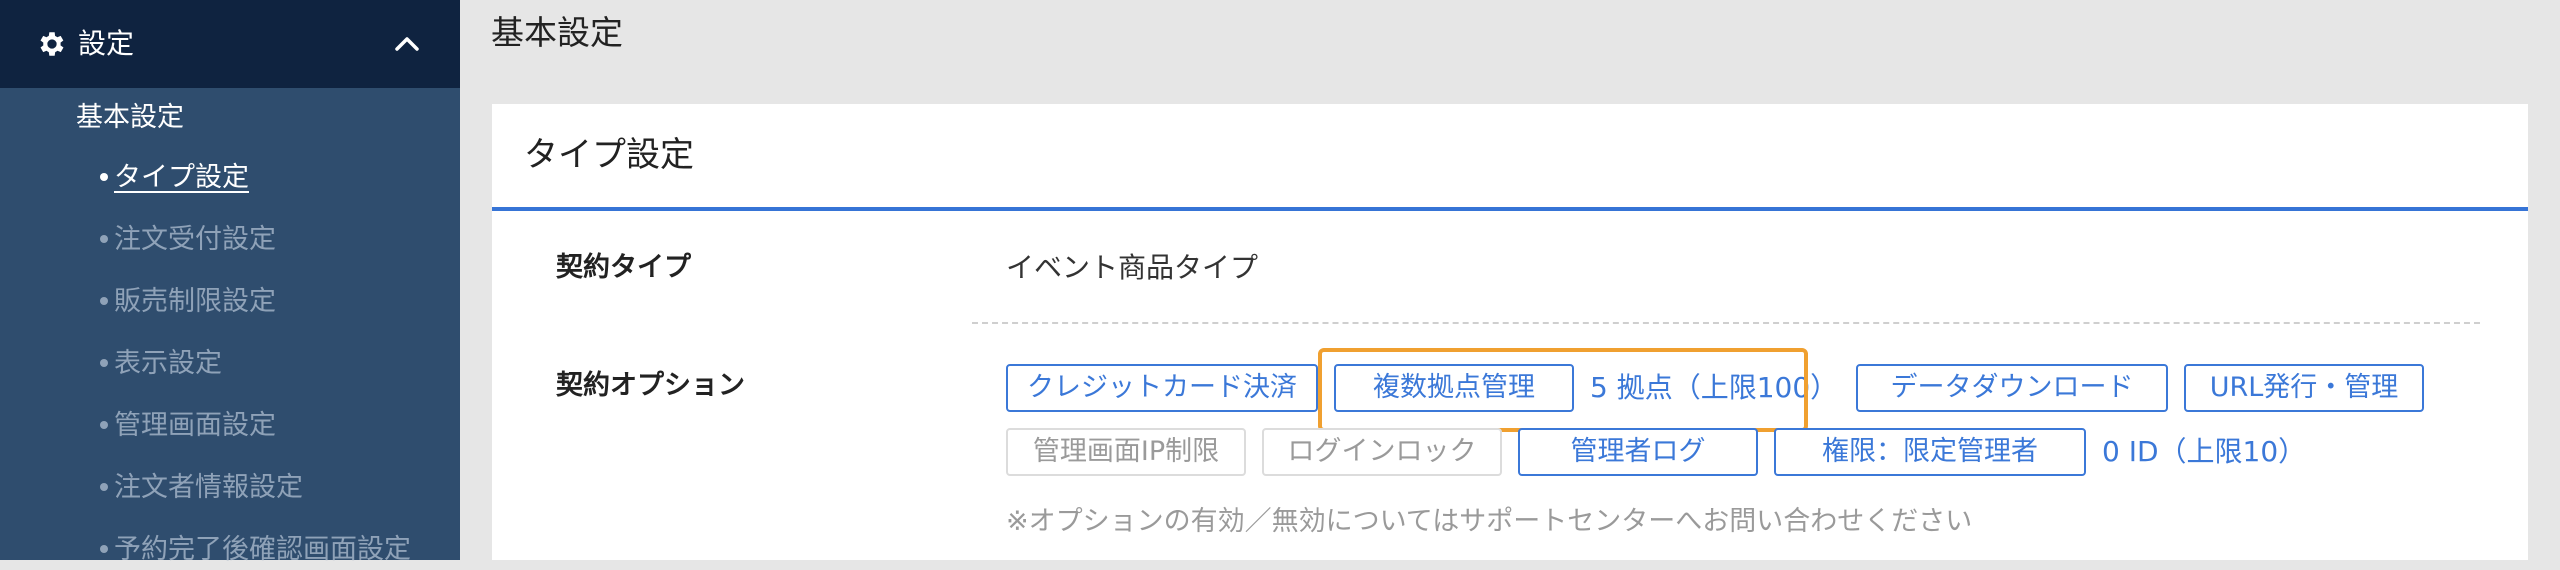 This screenshot has width=2560, height=570. Describe the element at coordinates (195, 301) in the screenshot. I see `sidebar-item-label: 販売制限設定` at that location.